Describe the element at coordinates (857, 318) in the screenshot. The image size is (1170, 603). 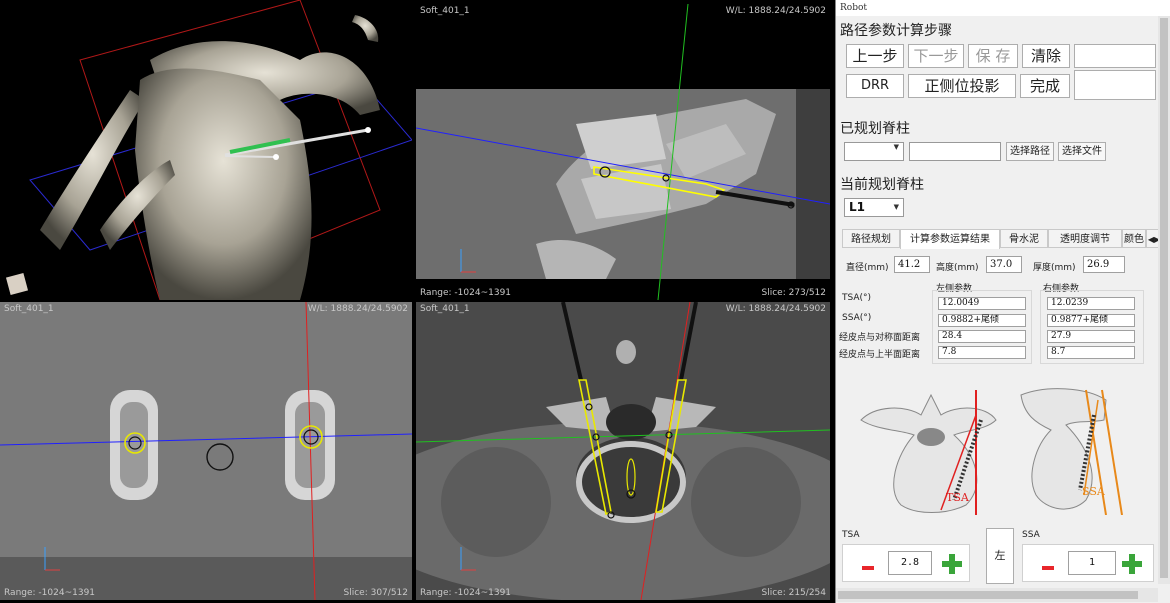
I see `row-label-ssa: SSA(°)` at that location.